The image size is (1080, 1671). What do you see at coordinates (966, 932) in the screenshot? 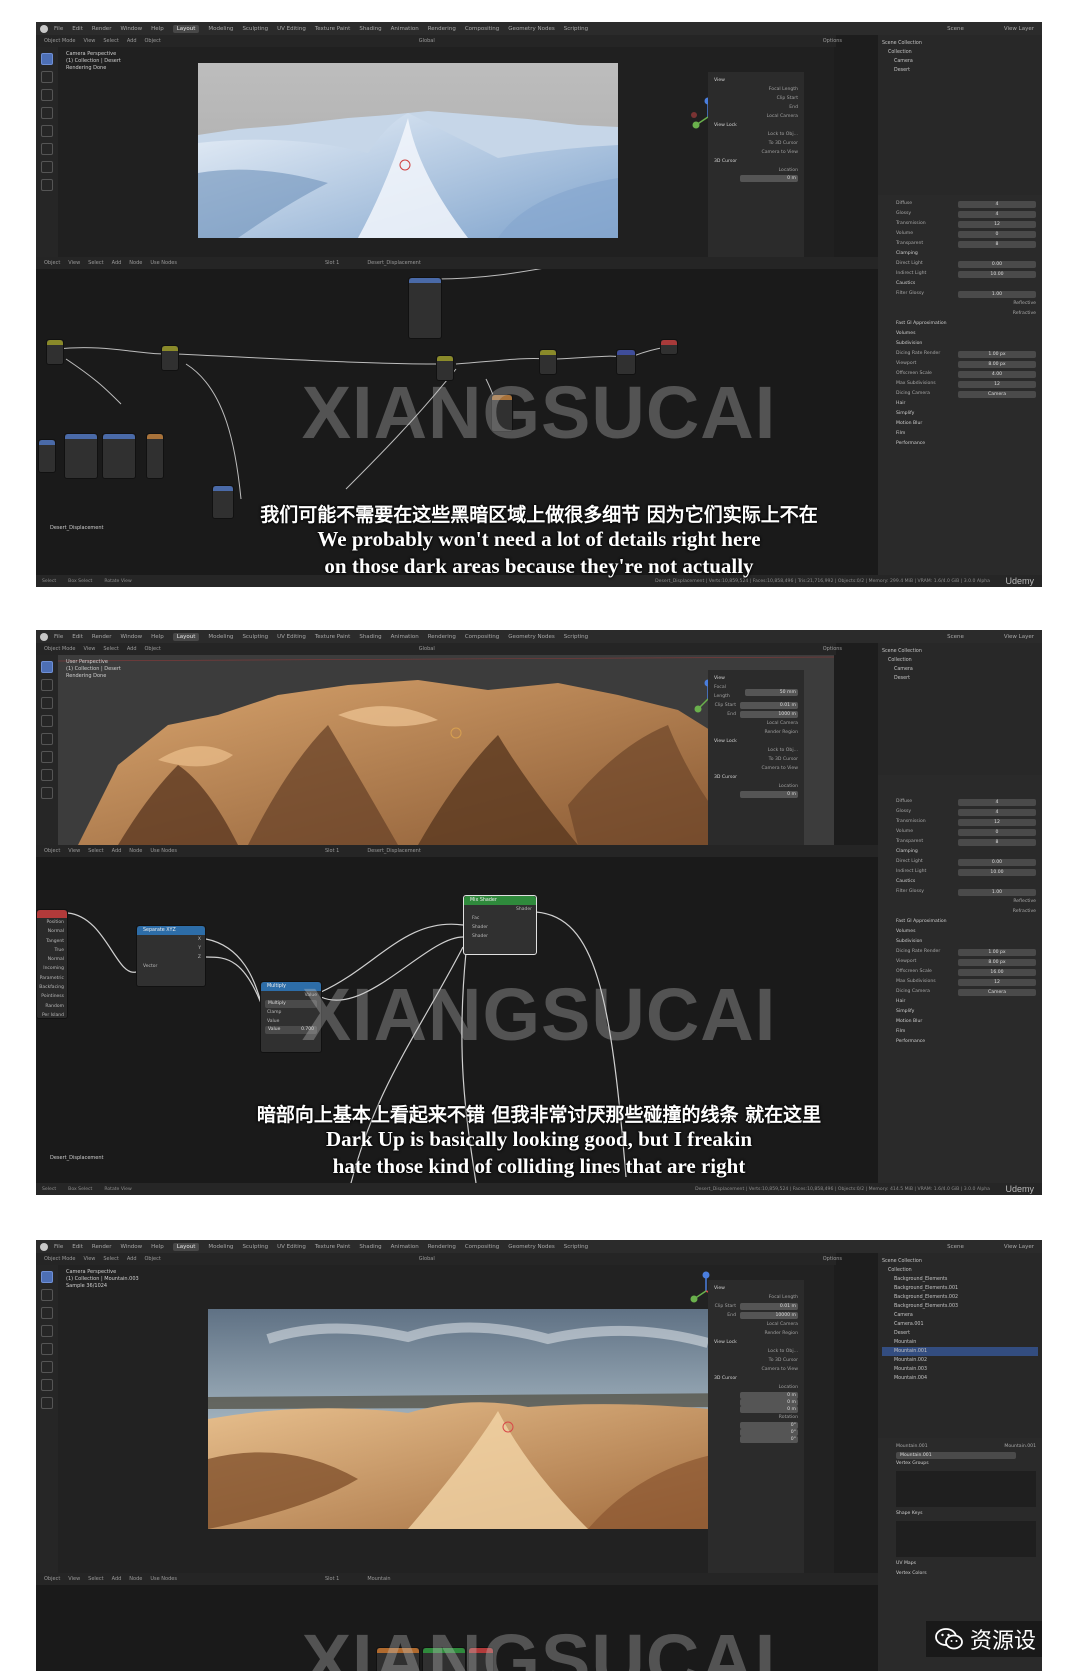
I see `volumes-header: Volumes` at bounding box center [966, 932].